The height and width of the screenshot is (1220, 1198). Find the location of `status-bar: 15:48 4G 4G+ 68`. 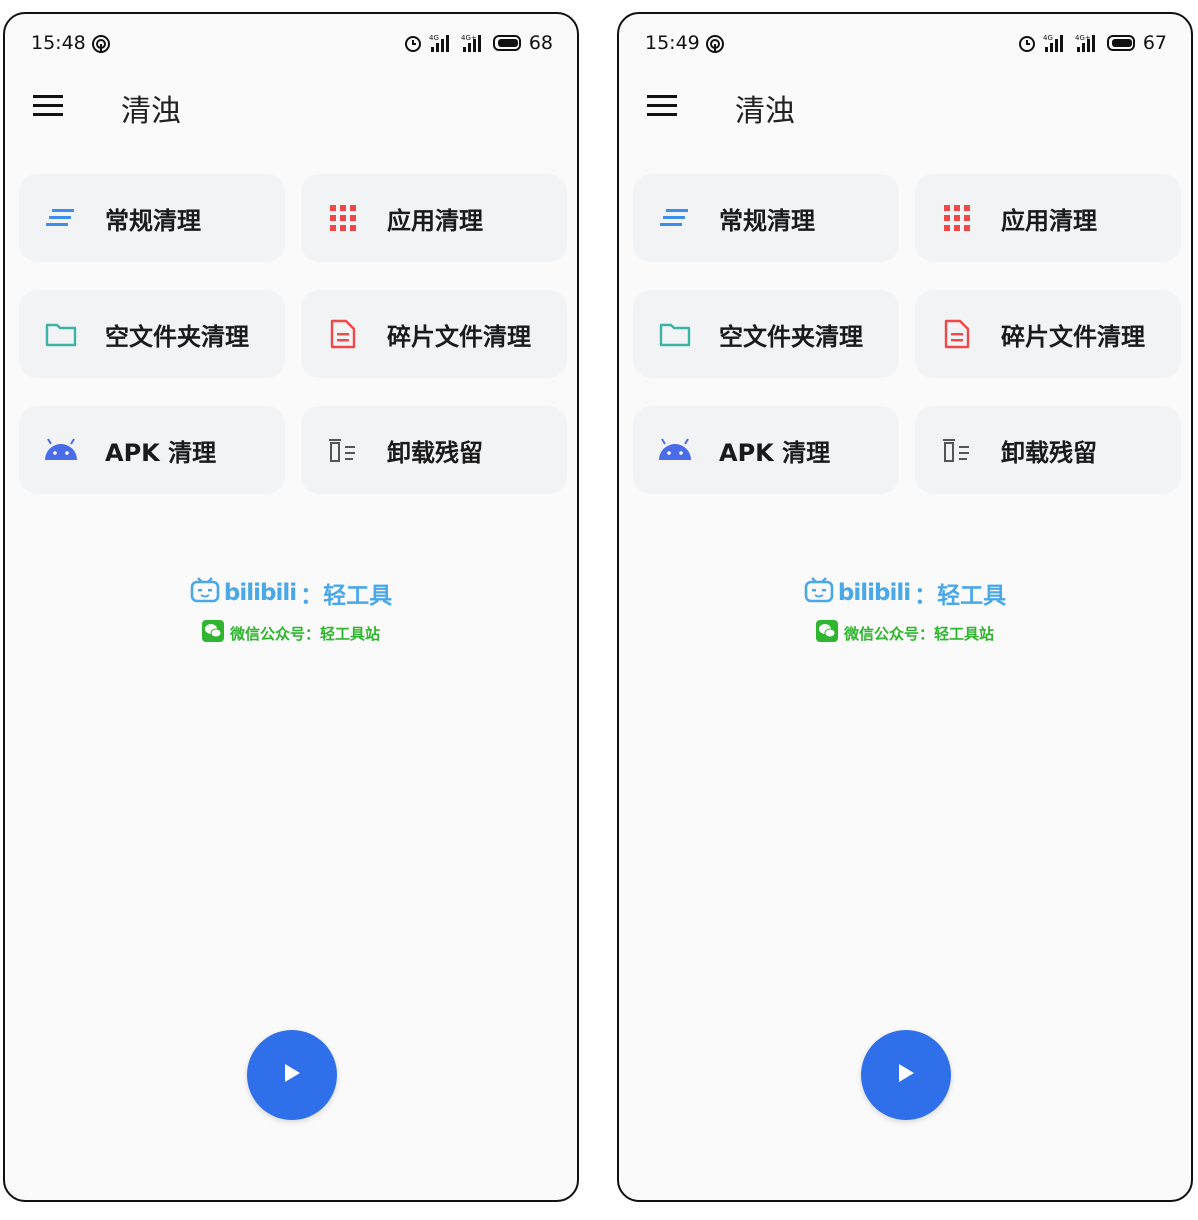

status-bar: 15:48 4G 4G+ 68 is located at coordinates (291, 44).